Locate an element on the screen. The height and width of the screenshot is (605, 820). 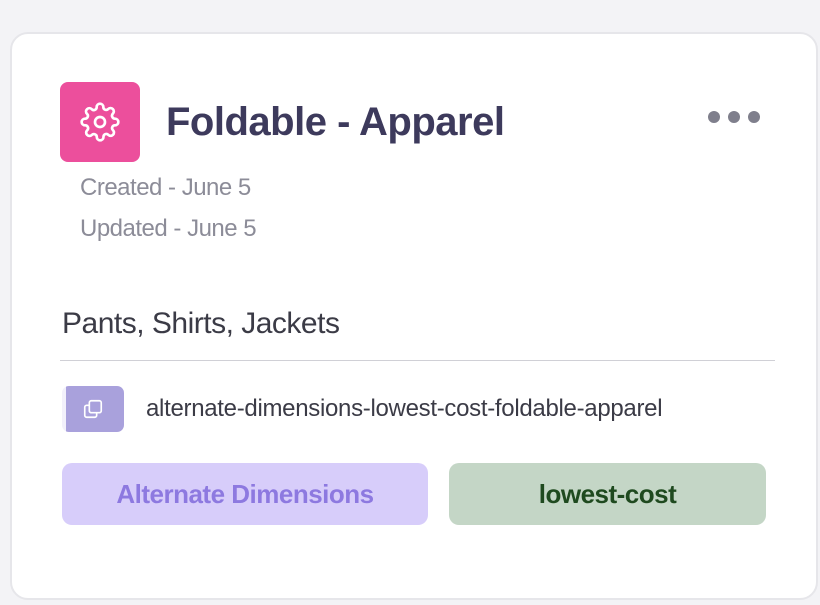
more-options-button is located at coordinates (734, 117).